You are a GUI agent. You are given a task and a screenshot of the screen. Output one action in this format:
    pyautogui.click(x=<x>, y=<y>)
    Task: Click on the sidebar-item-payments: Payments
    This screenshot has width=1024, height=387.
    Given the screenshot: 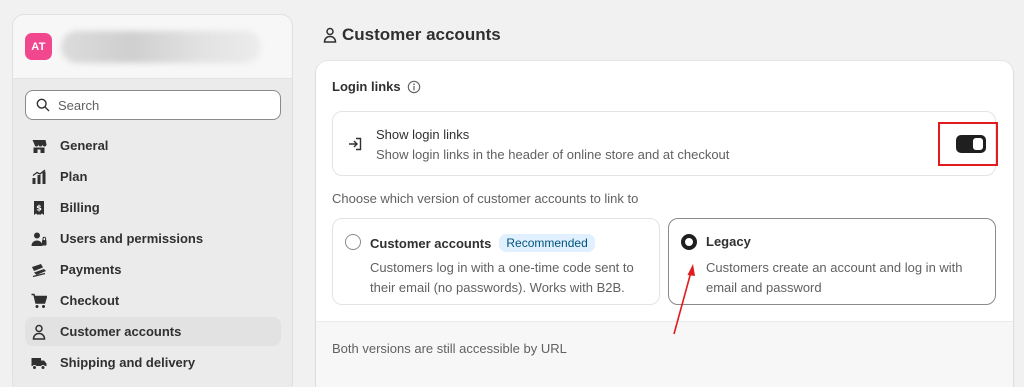 What is the action you would take?
    pyautogui.click(x=153, y=269)
    